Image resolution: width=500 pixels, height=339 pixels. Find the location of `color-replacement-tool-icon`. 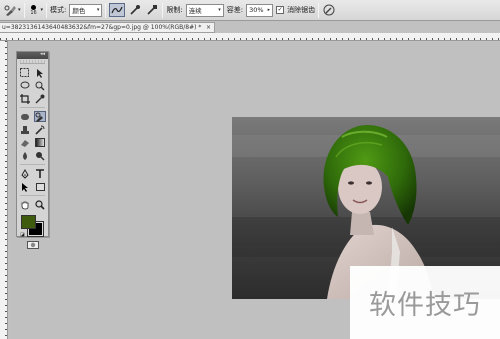

color-replacement-tool-icon is located at coordinates (40, 116).